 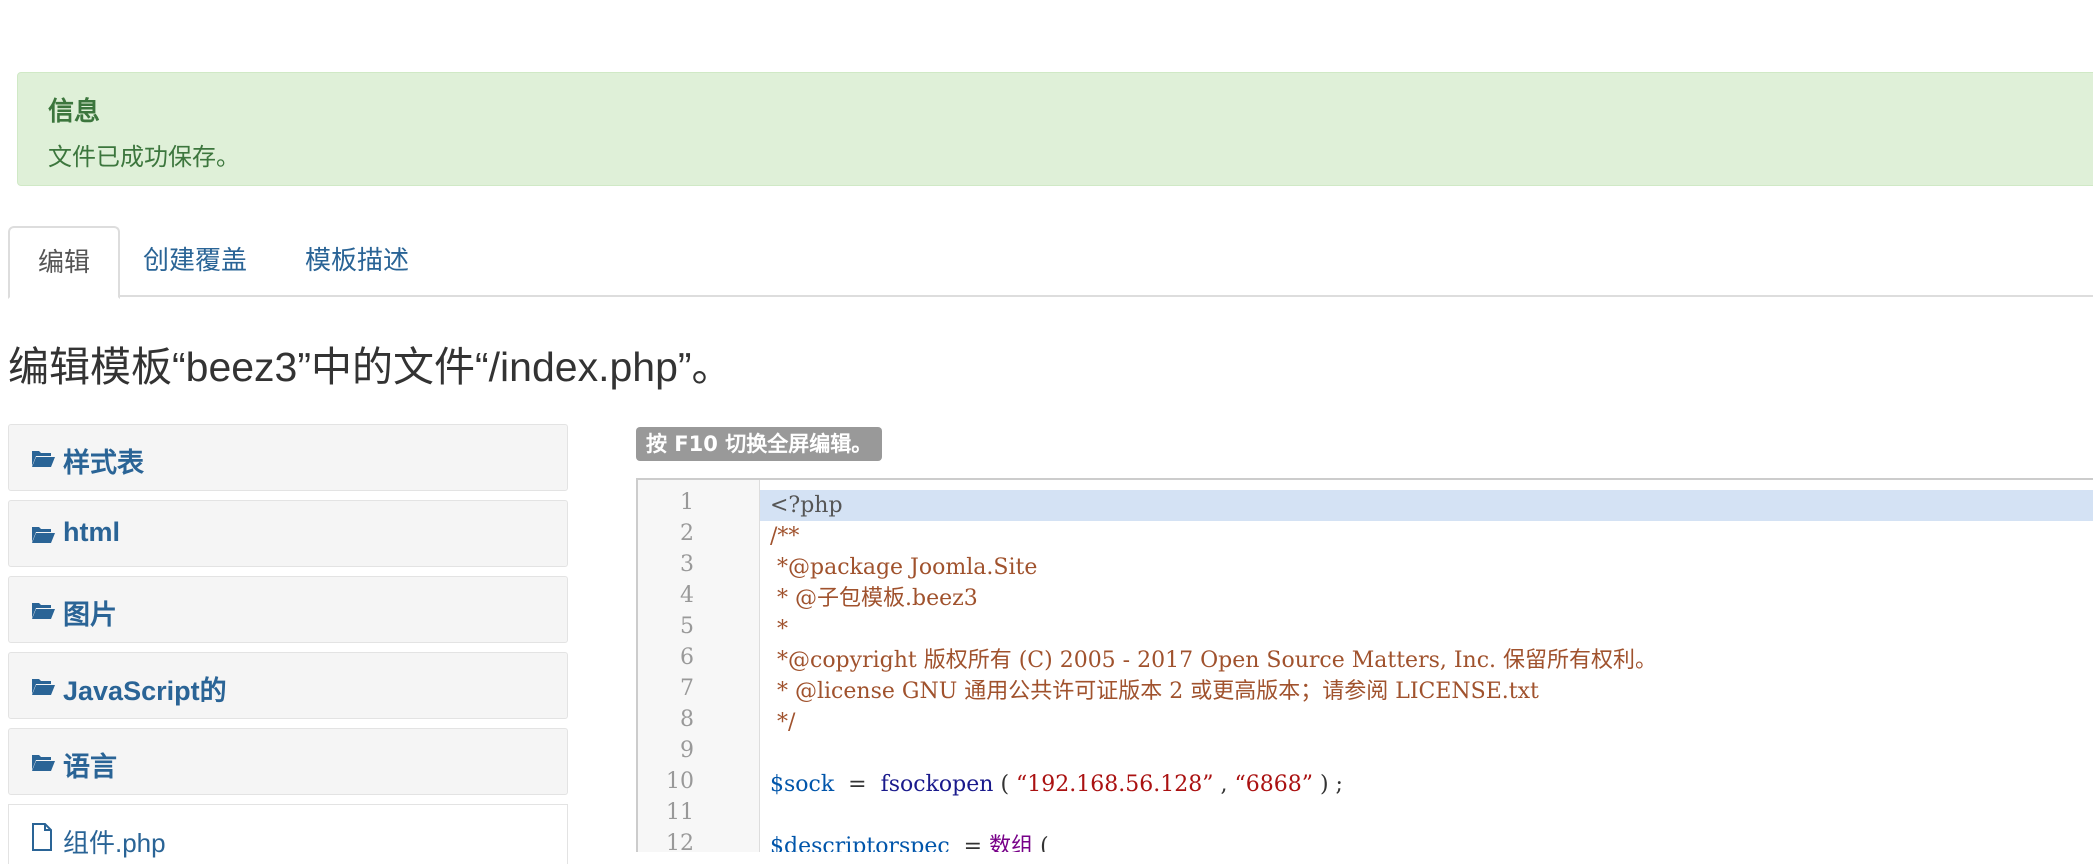 What do you see at coordinates (288, 533) in the screenshot?
I see `folder-html: html` at bounding box center [288, 533].